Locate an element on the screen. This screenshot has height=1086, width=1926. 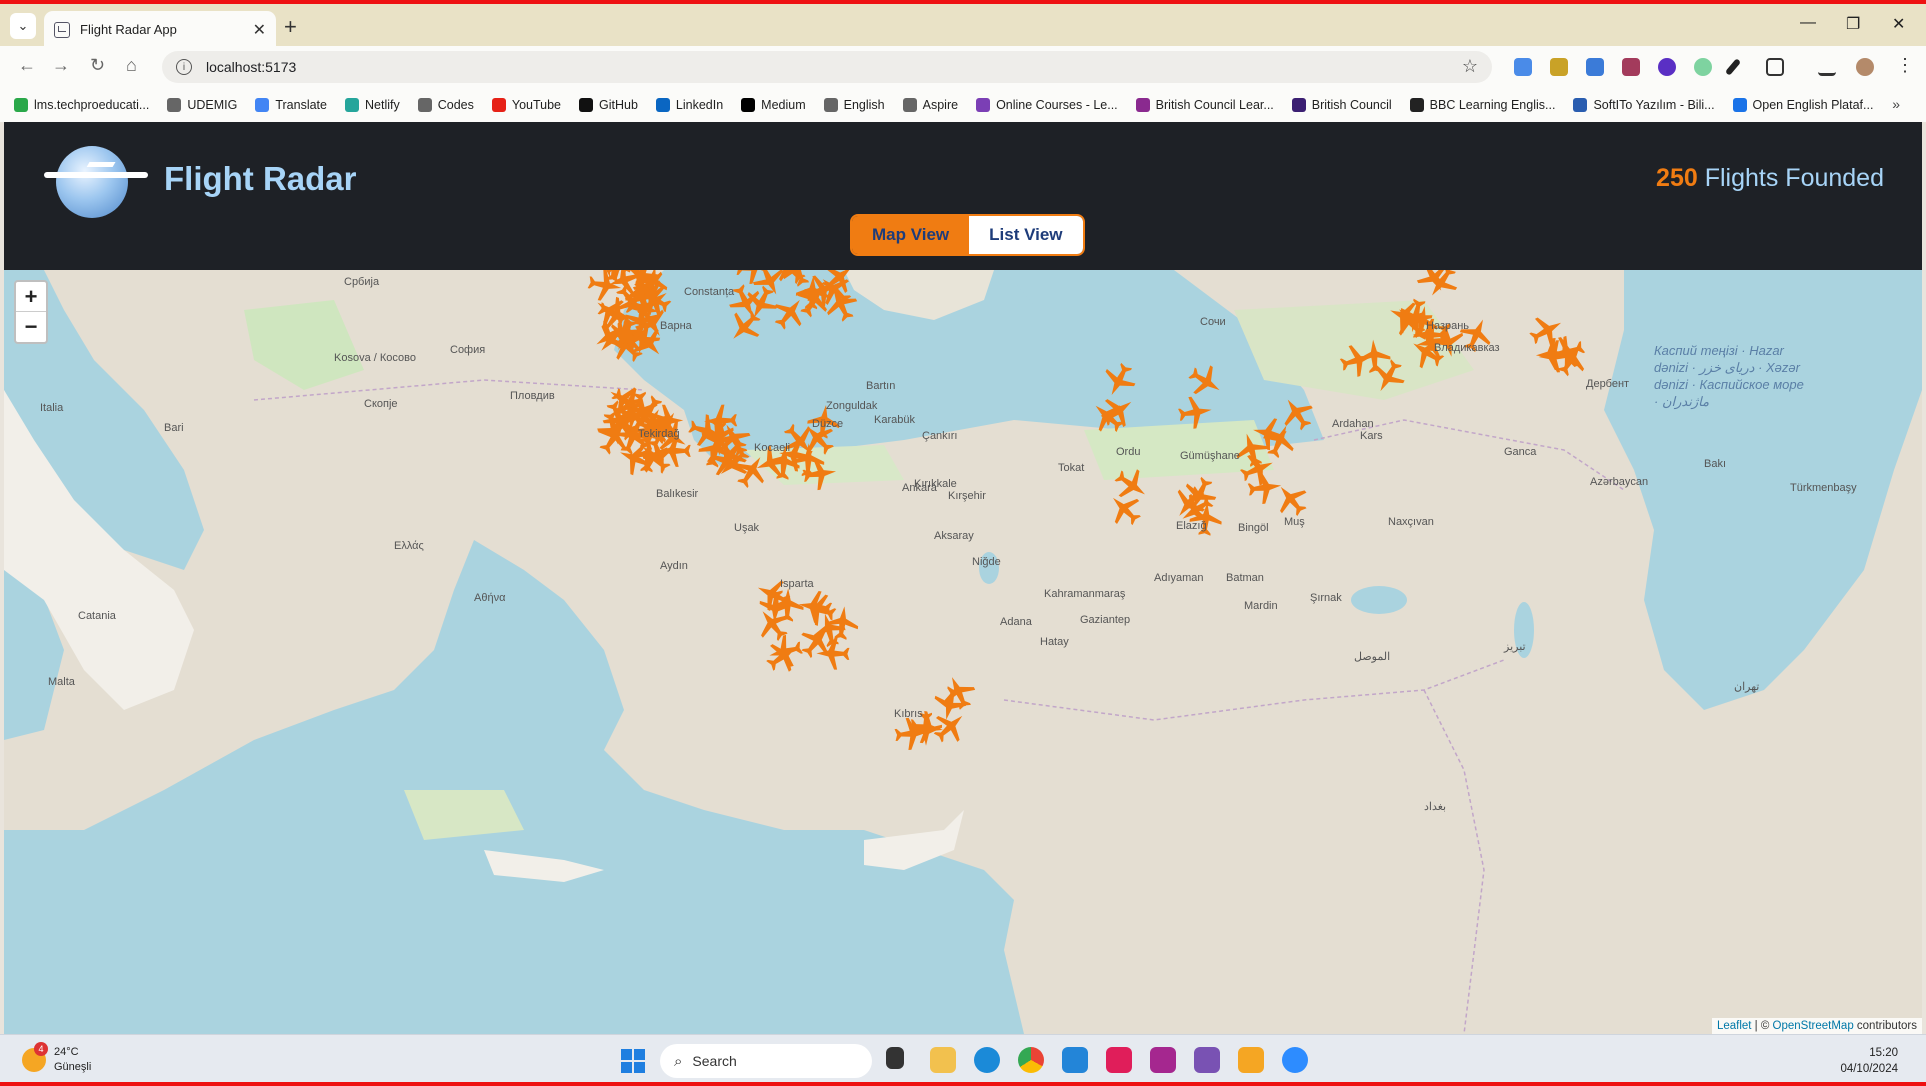
flight-count: 250 Flights Founded is located at coordinates (1770, 178).